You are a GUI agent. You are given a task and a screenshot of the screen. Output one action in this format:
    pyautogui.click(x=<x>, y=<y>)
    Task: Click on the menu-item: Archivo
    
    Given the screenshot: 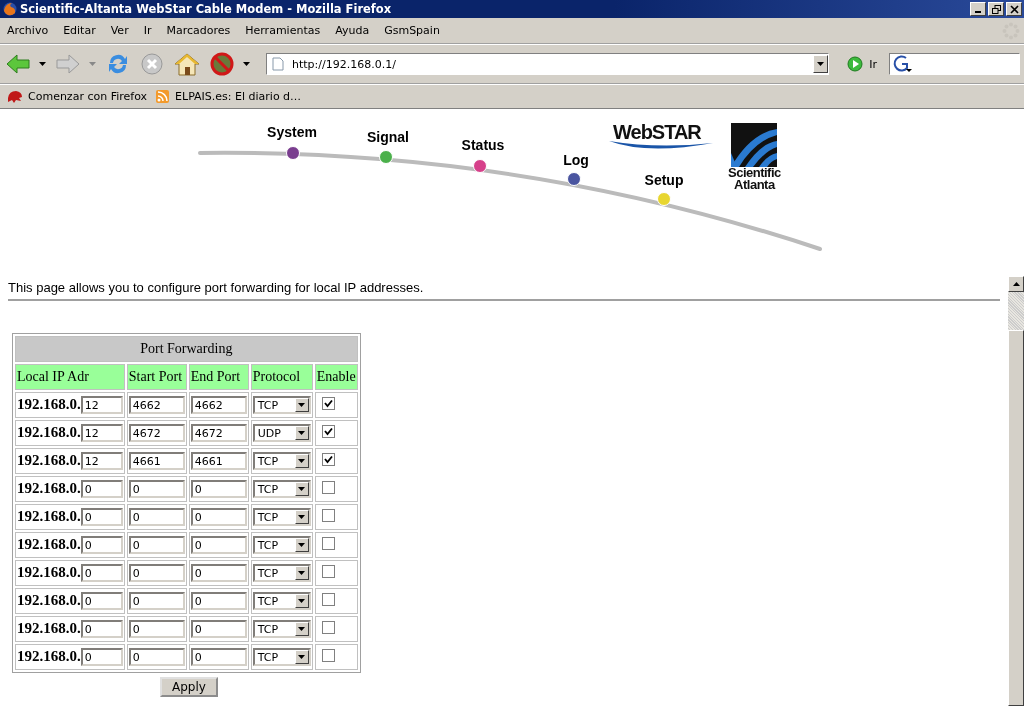 What is the action you would take?
    pyautogui.click(x=28, y=30)
    